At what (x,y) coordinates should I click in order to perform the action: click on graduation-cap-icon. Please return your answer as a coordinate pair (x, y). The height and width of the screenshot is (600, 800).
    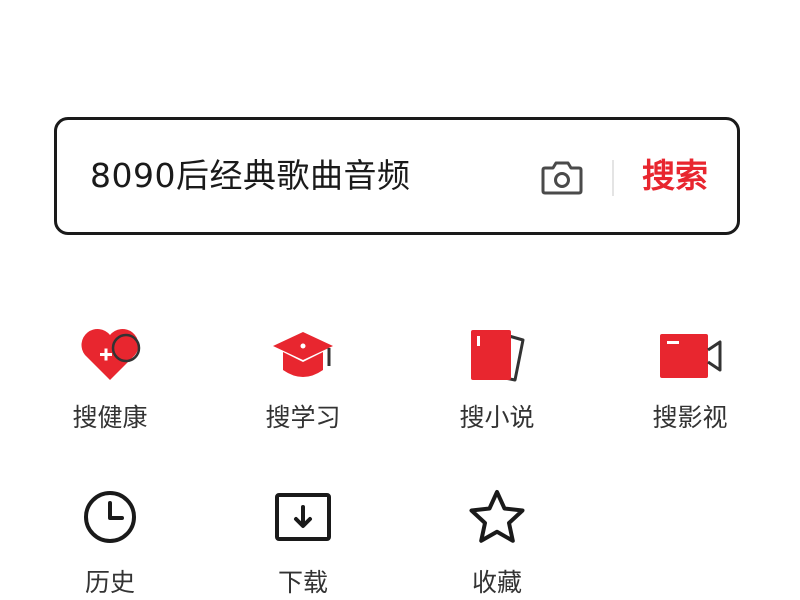
    Looking at the image, I should click on (303, 354).